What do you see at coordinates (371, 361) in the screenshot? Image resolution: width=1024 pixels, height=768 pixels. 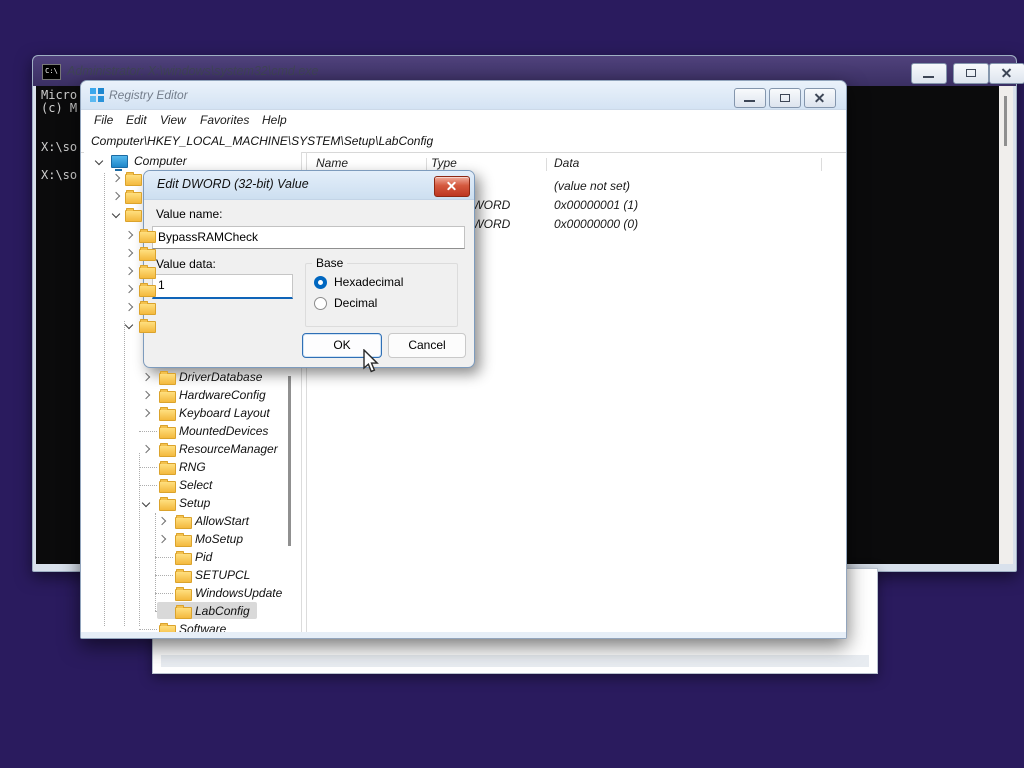 I see `mouse-cursor` at bounding box center [371, 361].